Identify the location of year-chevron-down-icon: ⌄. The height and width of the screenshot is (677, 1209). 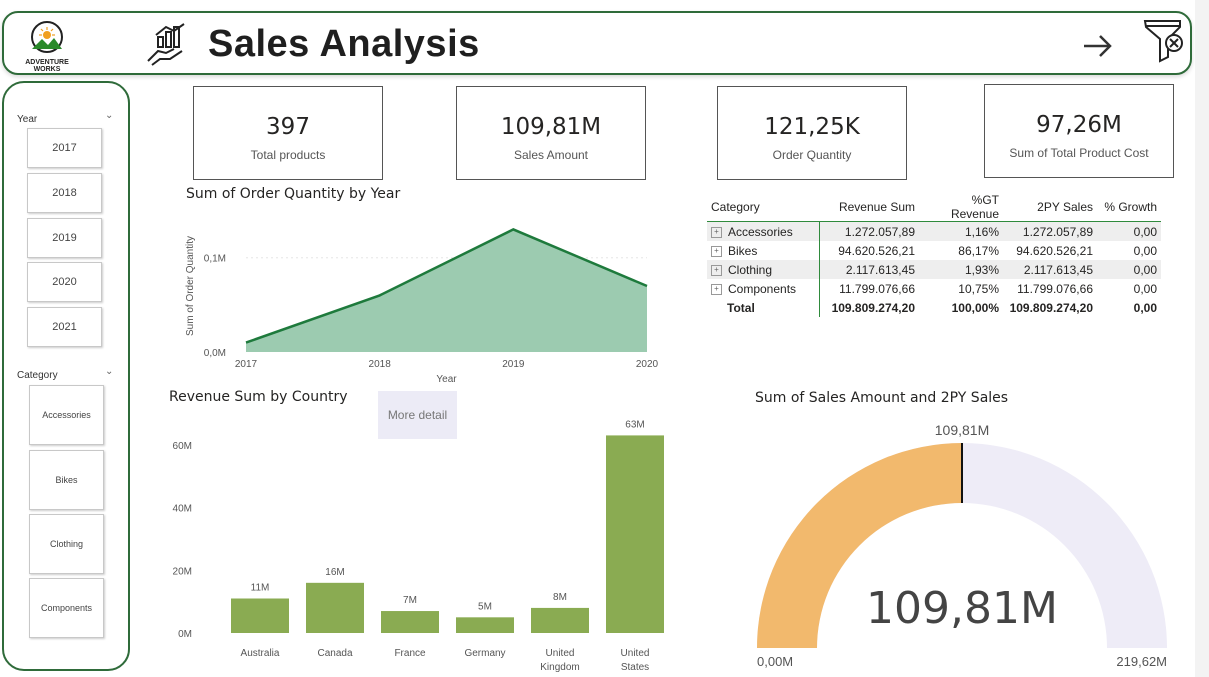
(109, 115).